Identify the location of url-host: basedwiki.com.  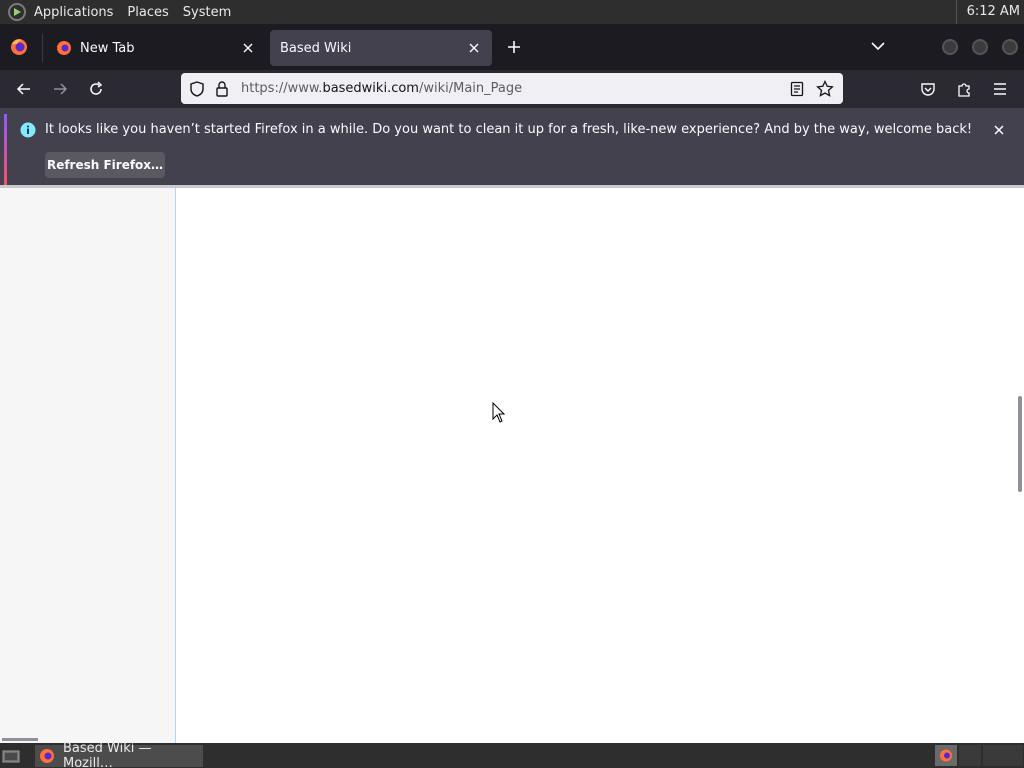
(370, 88).